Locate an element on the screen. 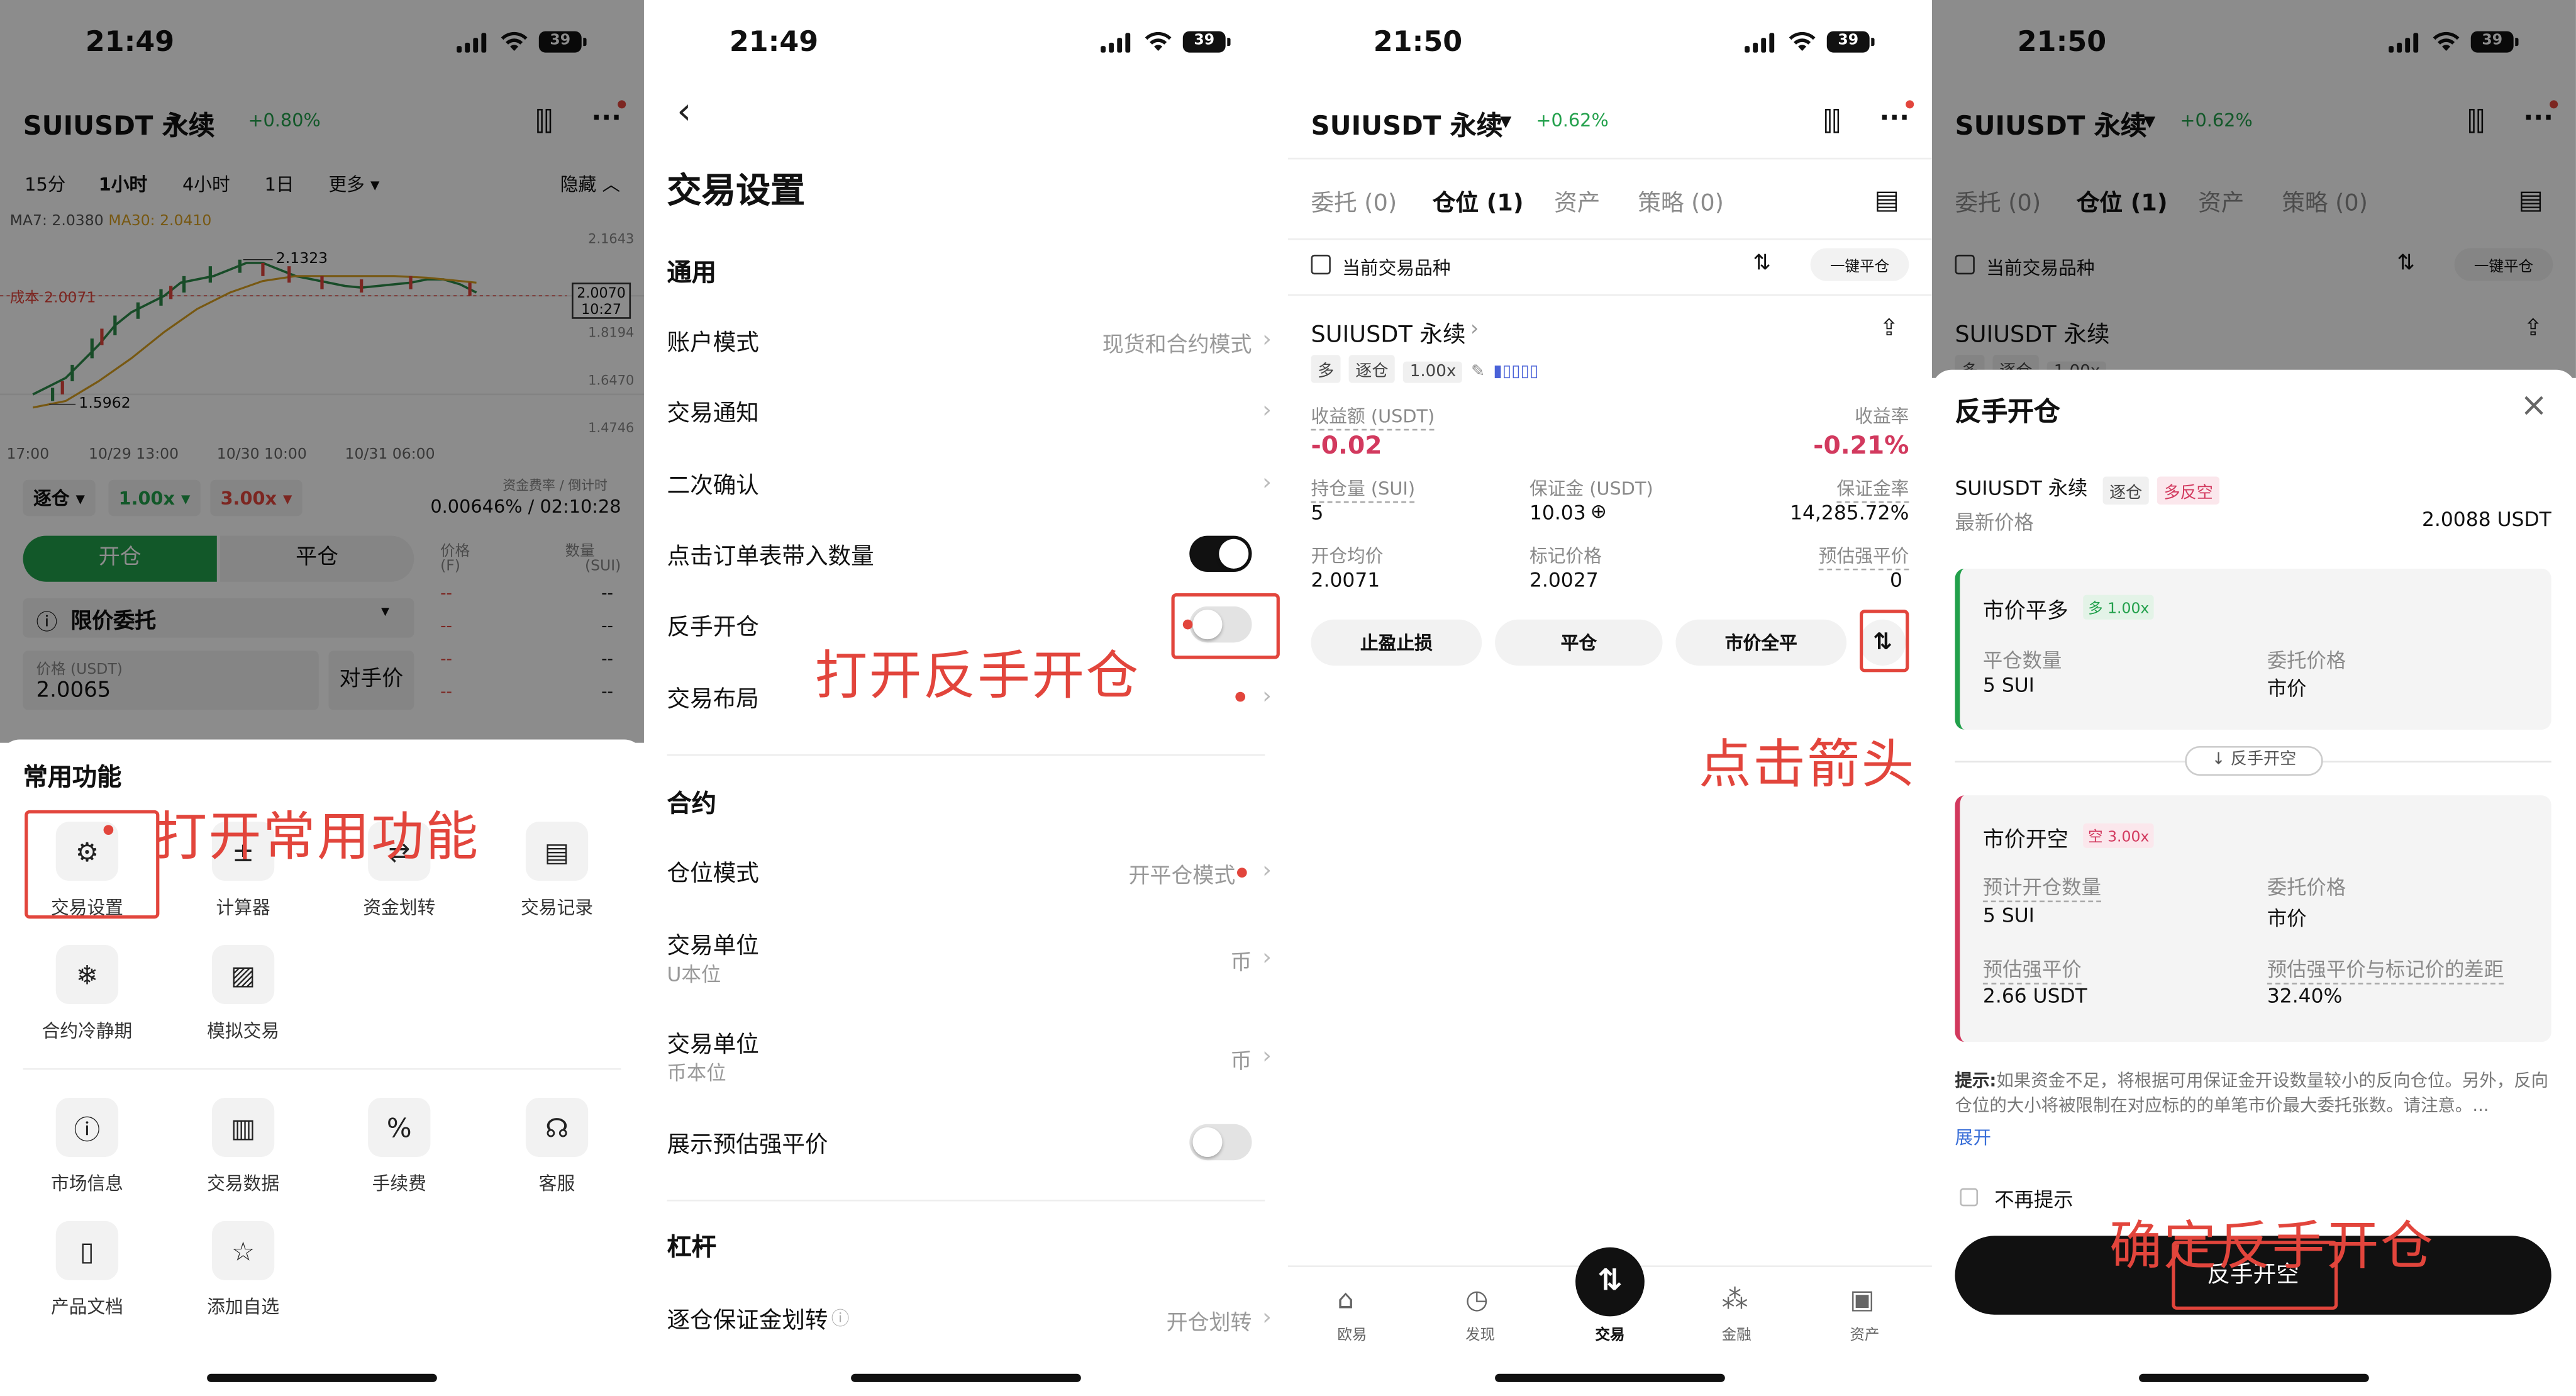  nav-assets: 资产 is located at coordinates (1864, 1333).